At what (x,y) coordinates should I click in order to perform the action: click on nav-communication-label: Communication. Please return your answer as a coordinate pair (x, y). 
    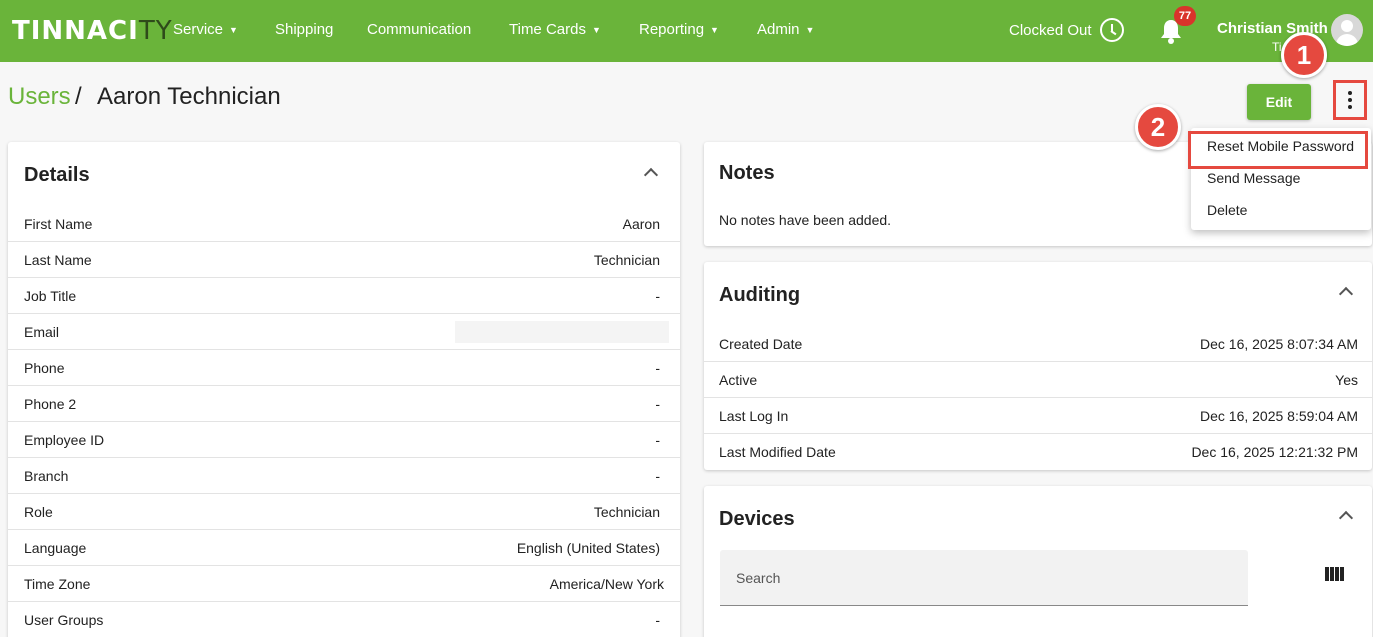
    Looking at the image, I should click on (419, 29).